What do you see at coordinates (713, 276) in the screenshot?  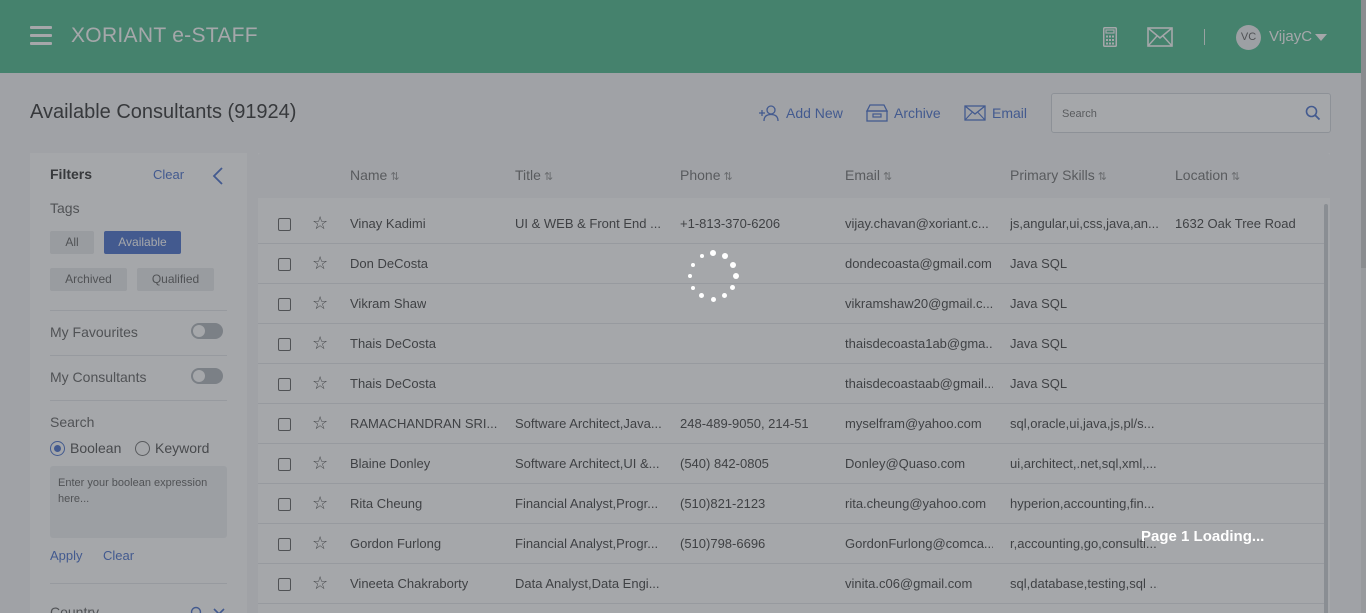 I see `loading-spinner-icon` at bounding box center [713, 276].